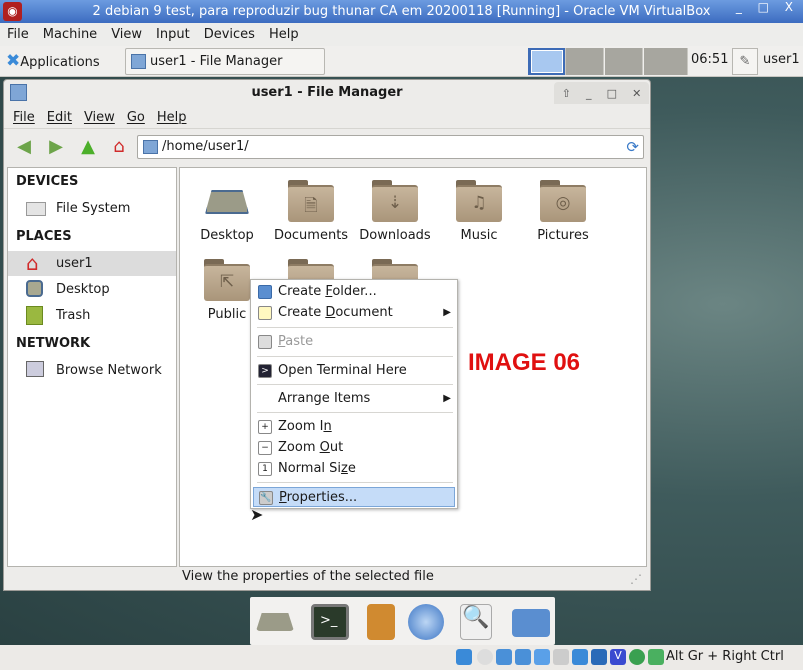 The width and height of the screenshot is (803, 670). I want to click on menu-view: View, so click(99, 117).